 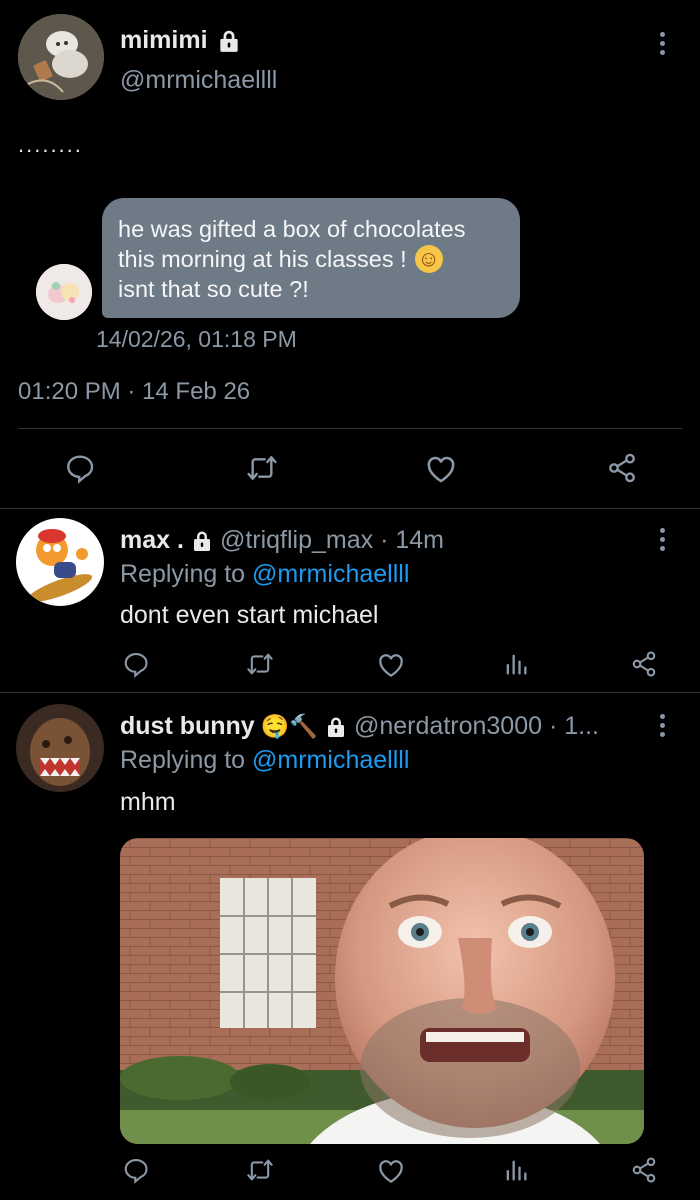 I want to click on handle: @triqflip_max · 14m, so click(x=332, y=540).